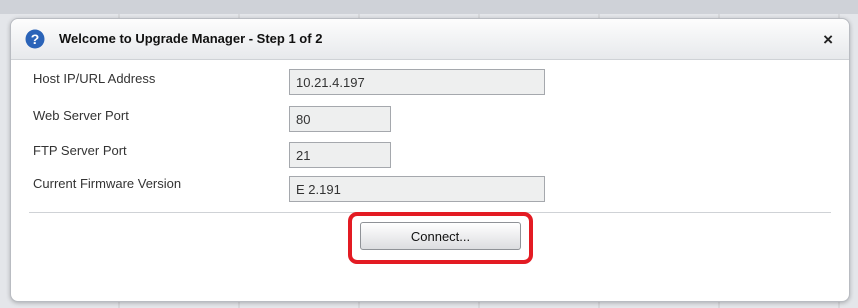  I want to click on close-icon: ×, so click(828, 40).